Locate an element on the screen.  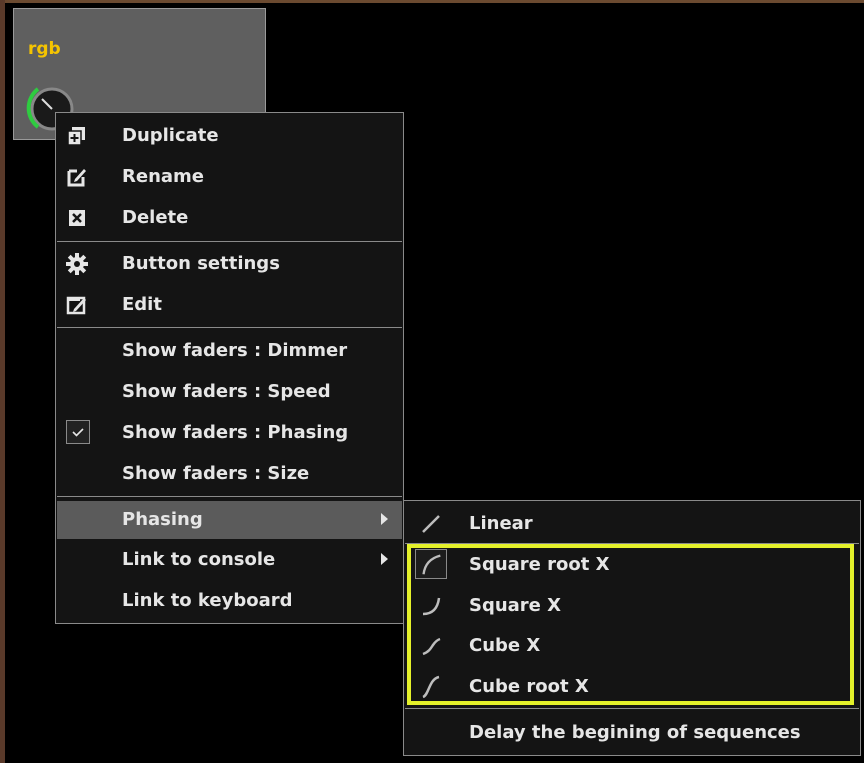
menu-item-edit: Edit is located at coordinates (229, 305).